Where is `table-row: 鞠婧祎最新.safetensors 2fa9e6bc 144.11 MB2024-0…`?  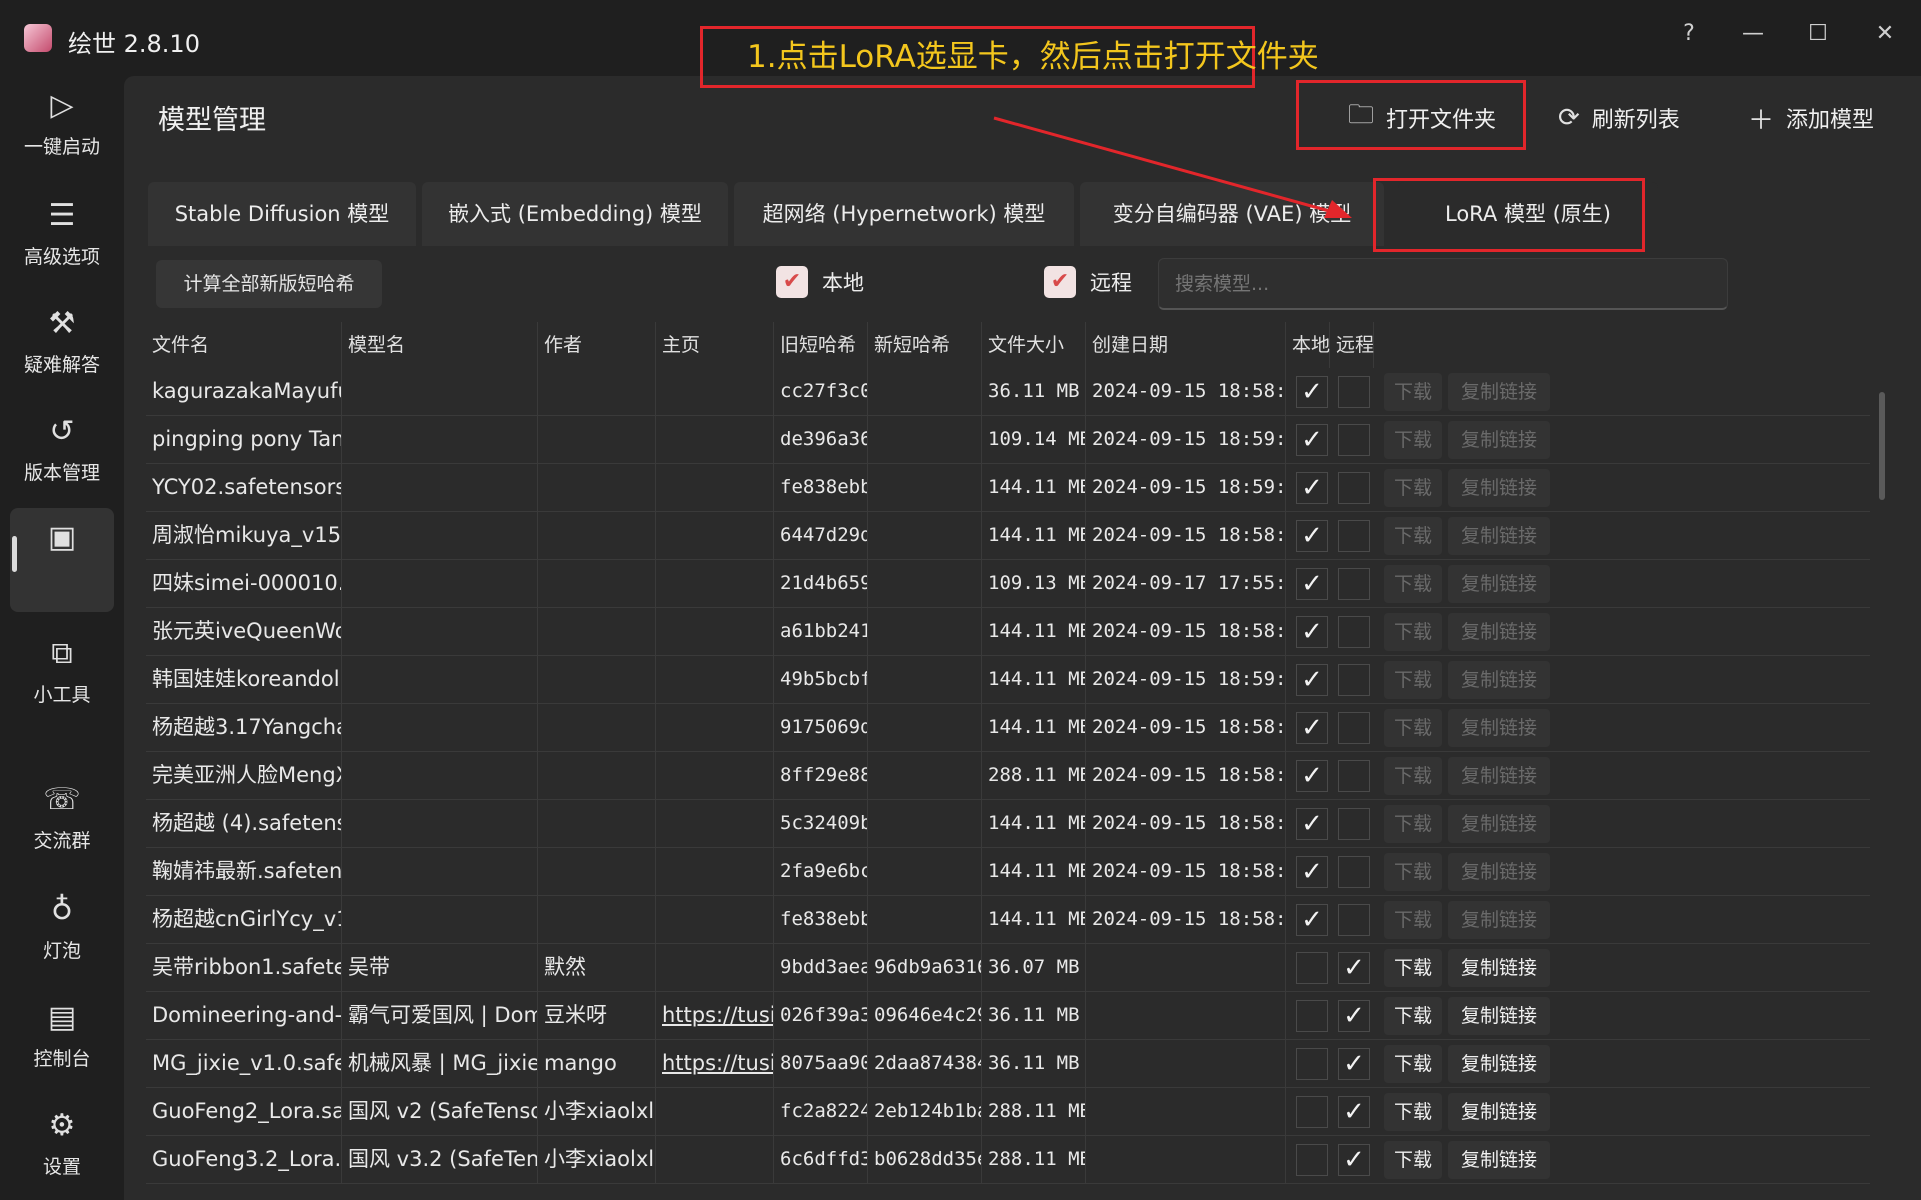 table-row: 鞠婧祎最新.safetensors 2fa9e6bc 144.11 MB2024-0… is located at coordinates (1008, 872).